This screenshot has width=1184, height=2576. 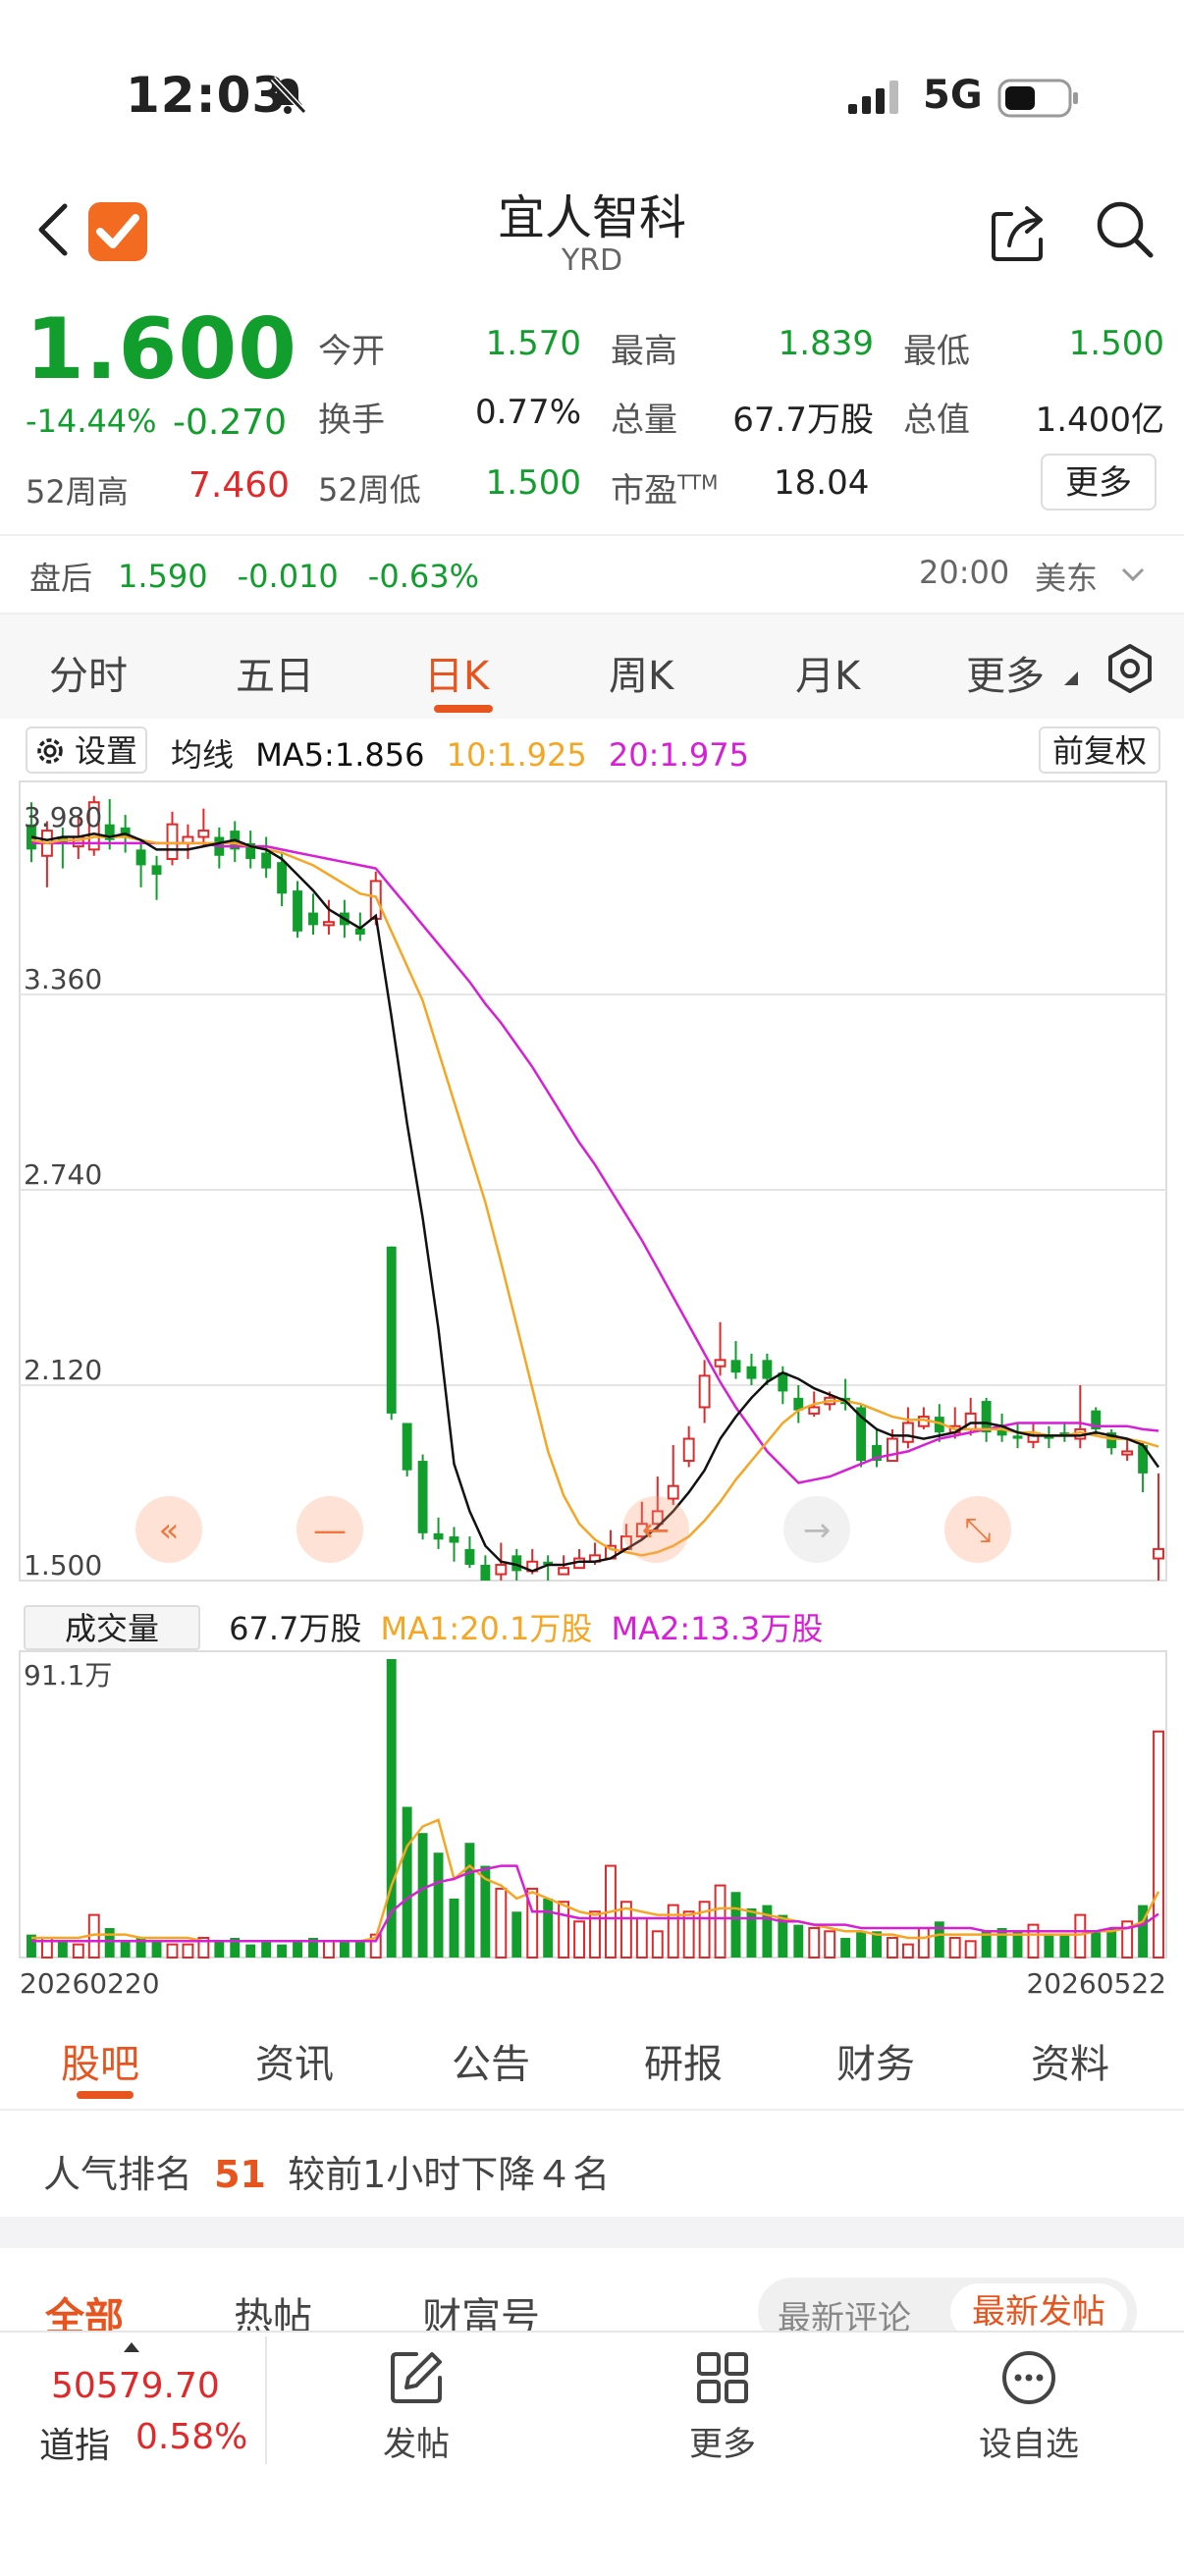 What do you see at coordinates (61, 578) in the screenshot?
I see `after-hours-label: 盘后` at bounding box center [61, 578].